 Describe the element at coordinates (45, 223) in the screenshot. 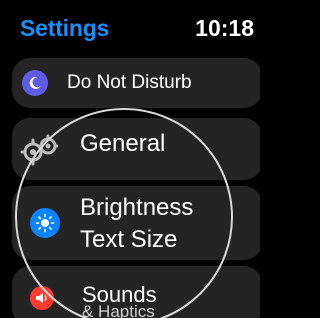

I see `sun-icon` at that location.